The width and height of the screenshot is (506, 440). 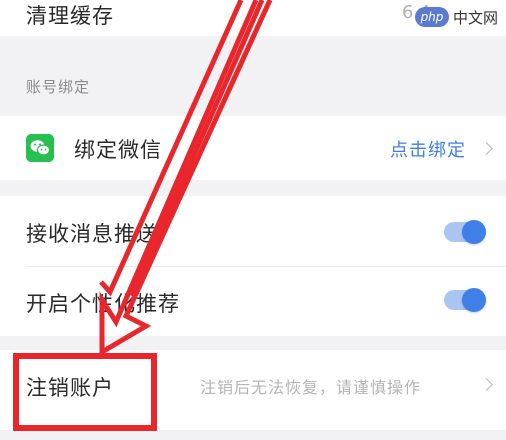 What do you see at coordinates (431, 17) in the screenshot?
I see `php-logo-icon: php` at bounding box center [431, 17].